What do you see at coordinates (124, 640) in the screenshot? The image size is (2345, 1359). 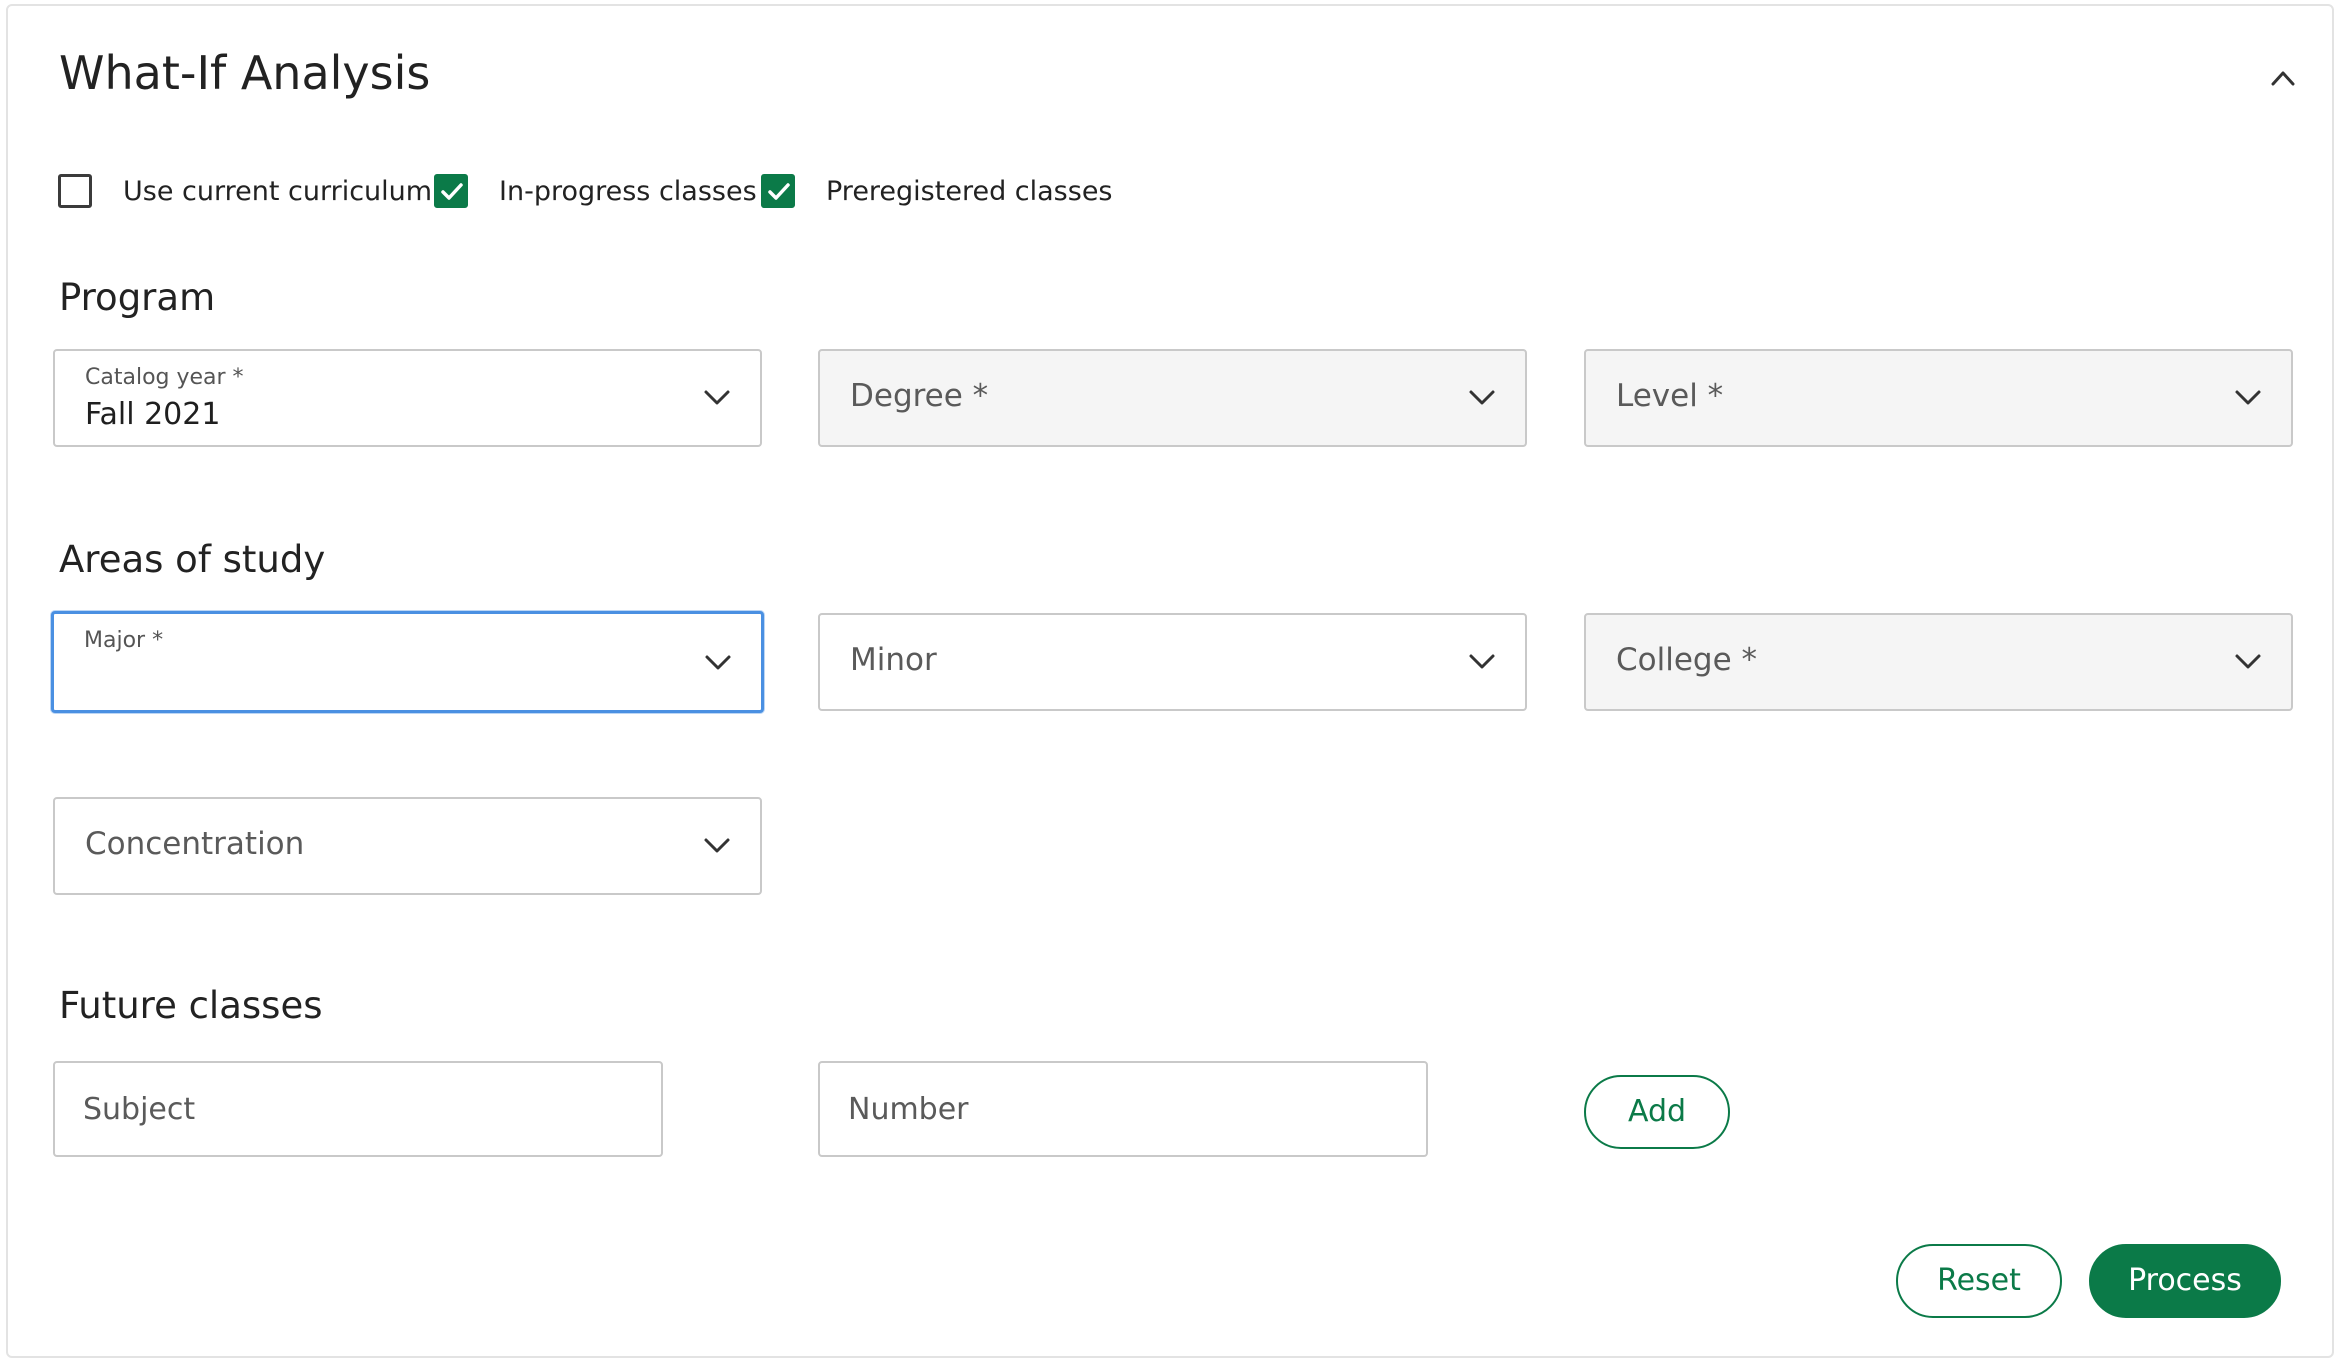 I see `major-label: Major *` at bounding box center [124, 640].